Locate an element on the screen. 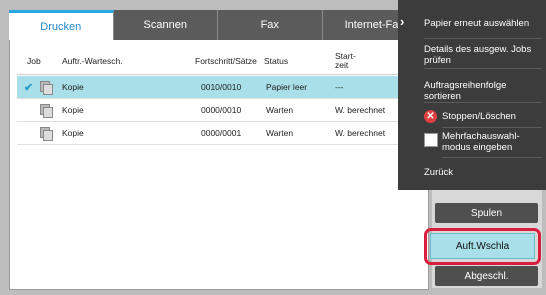  job-progress: 0000/0001 is located at coordinates (221, 133).